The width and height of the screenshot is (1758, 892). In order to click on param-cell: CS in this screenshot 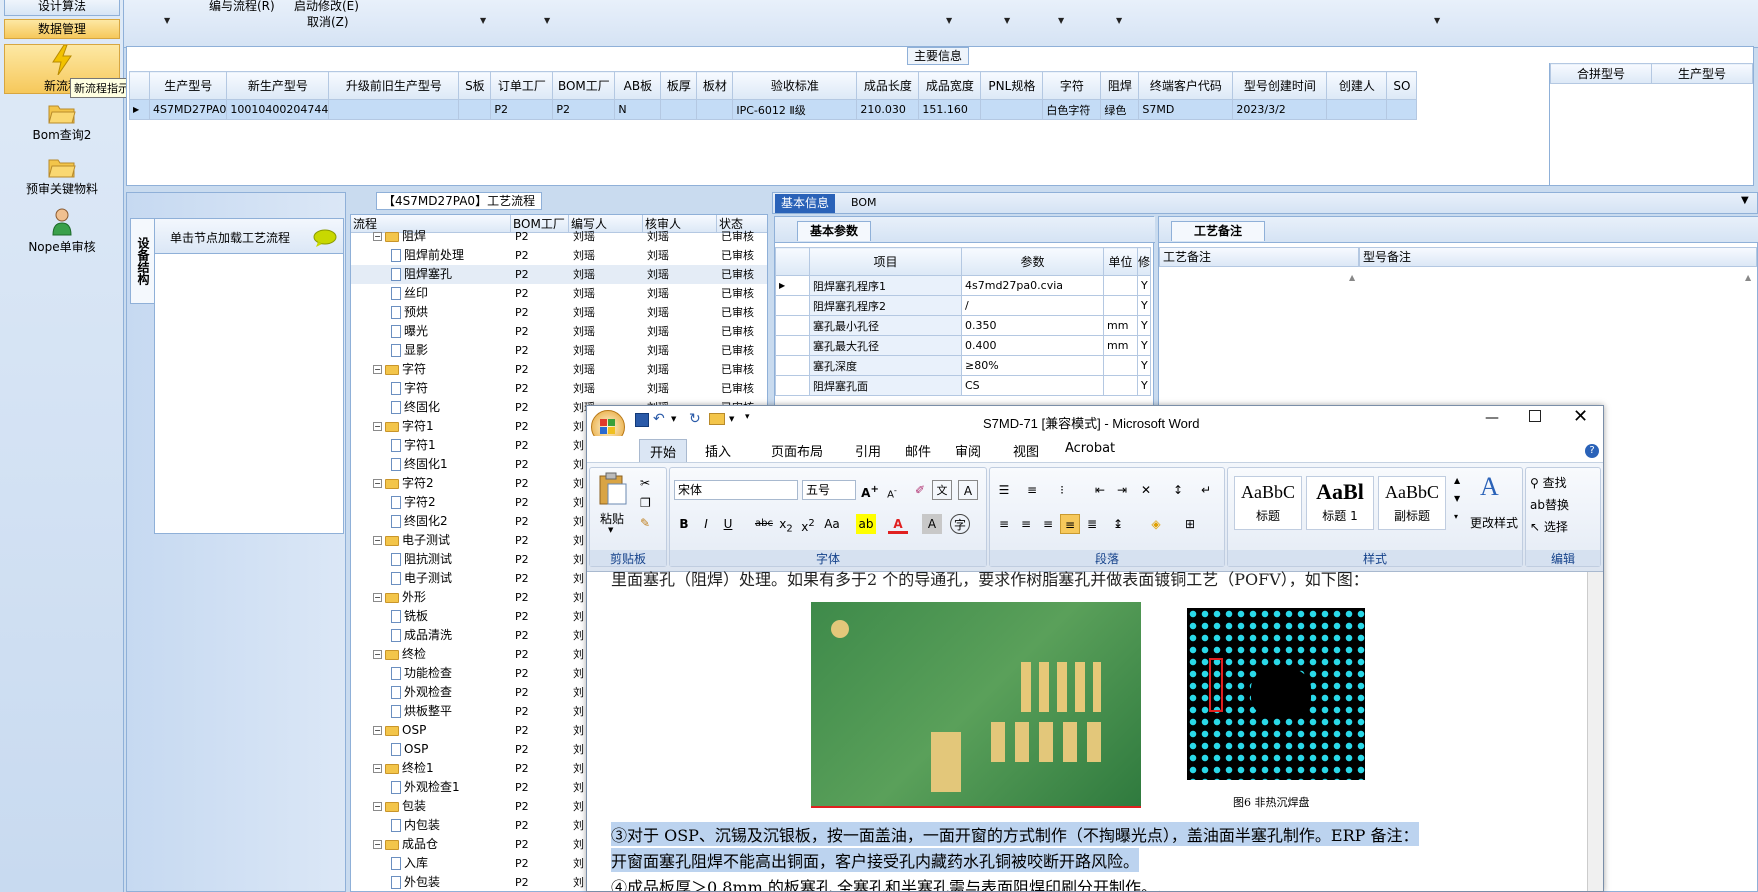, I will do `click(1032, 385)`.